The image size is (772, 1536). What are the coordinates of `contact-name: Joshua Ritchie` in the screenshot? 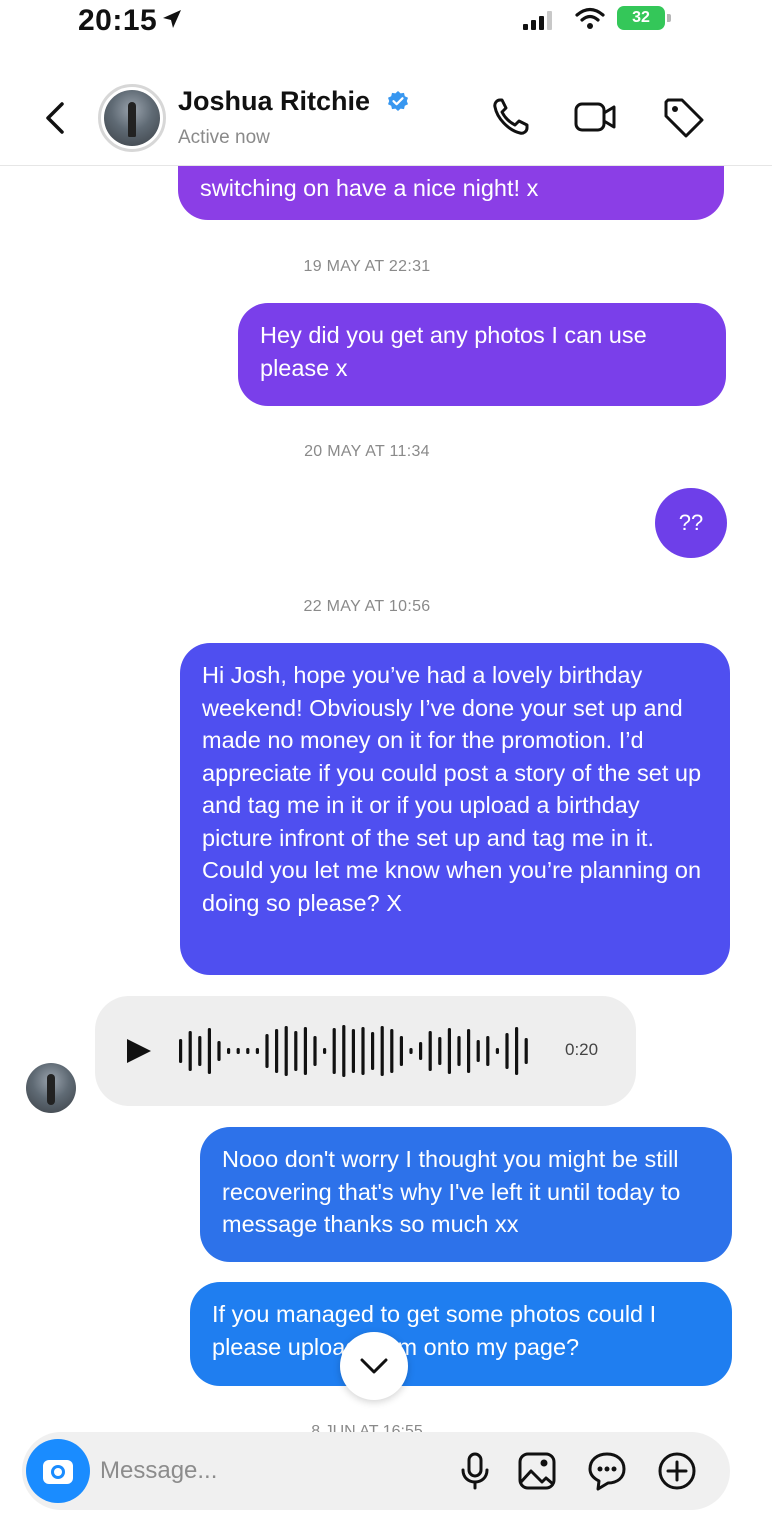 It's located at (274, 101).